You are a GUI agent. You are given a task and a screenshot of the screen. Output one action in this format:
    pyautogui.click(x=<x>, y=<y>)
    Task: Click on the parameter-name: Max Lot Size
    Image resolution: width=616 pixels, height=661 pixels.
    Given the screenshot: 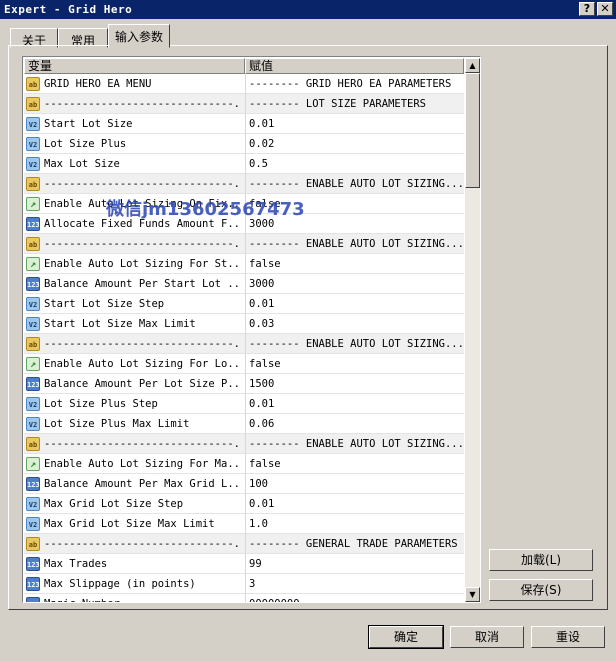 What is the action you would take?
    pyautogui.click(x=82, y=164)
    